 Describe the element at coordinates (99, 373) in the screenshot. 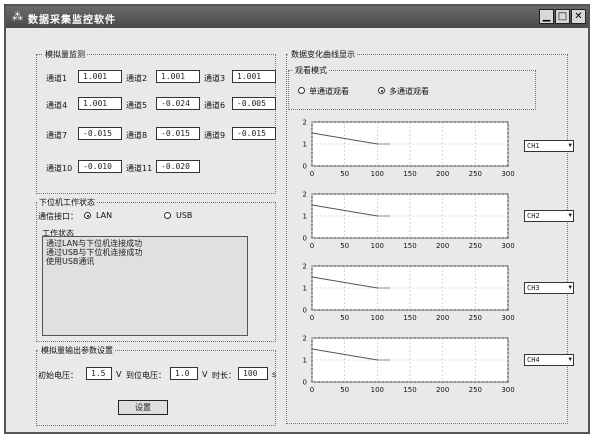

I see `init-voltage-input: 1.5` at that location.